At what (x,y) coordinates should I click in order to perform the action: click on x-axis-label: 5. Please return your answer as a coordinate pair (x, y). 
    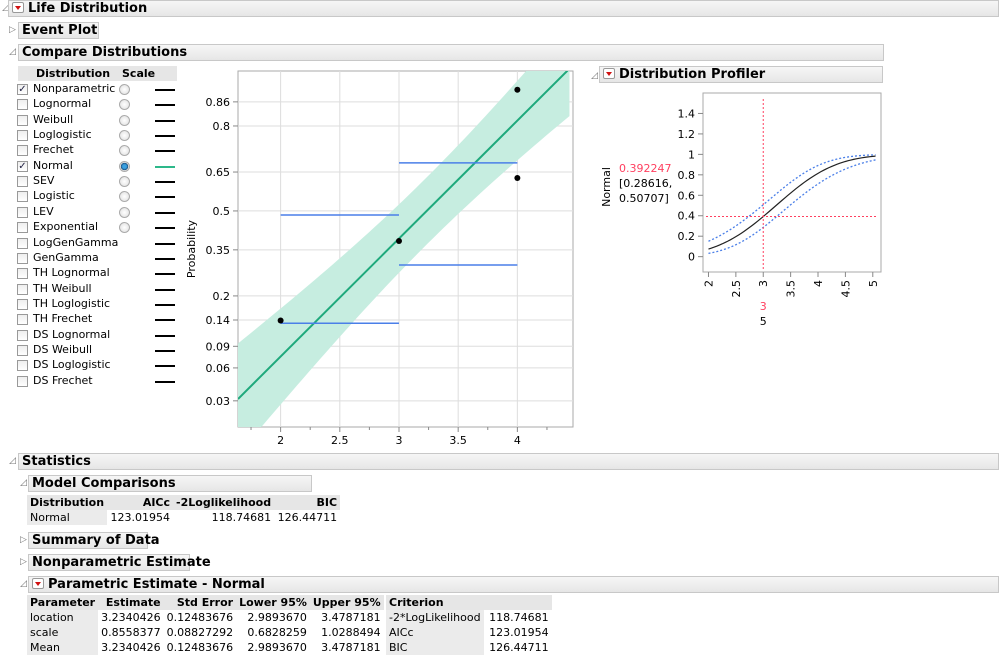
    Looking at the image, I should click on (763, 321).